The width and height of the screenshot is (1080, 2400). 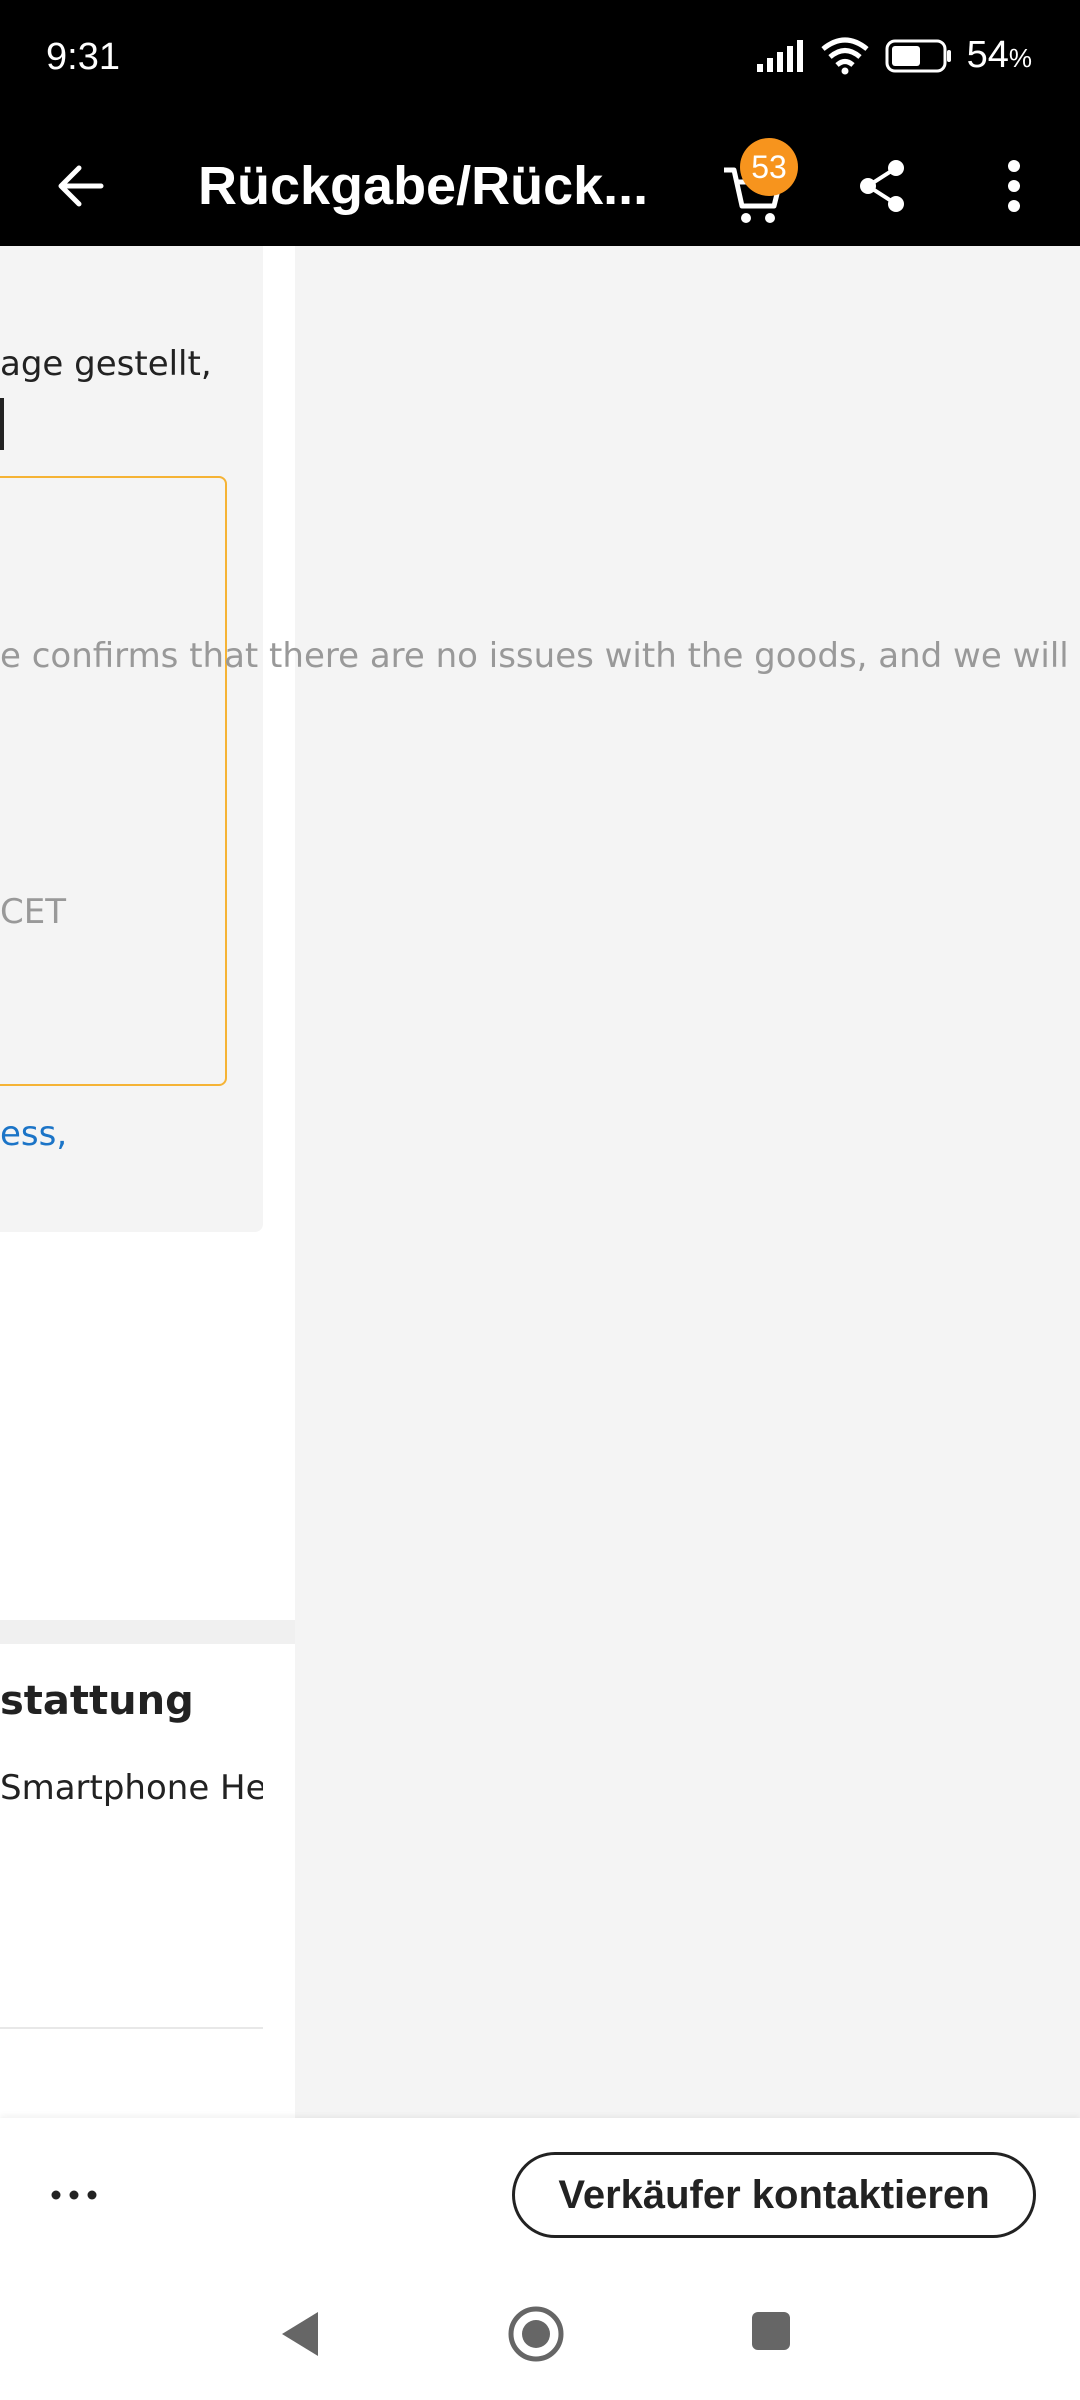 I want to click on battery-percent: 54%, so click(x=999, y=55).